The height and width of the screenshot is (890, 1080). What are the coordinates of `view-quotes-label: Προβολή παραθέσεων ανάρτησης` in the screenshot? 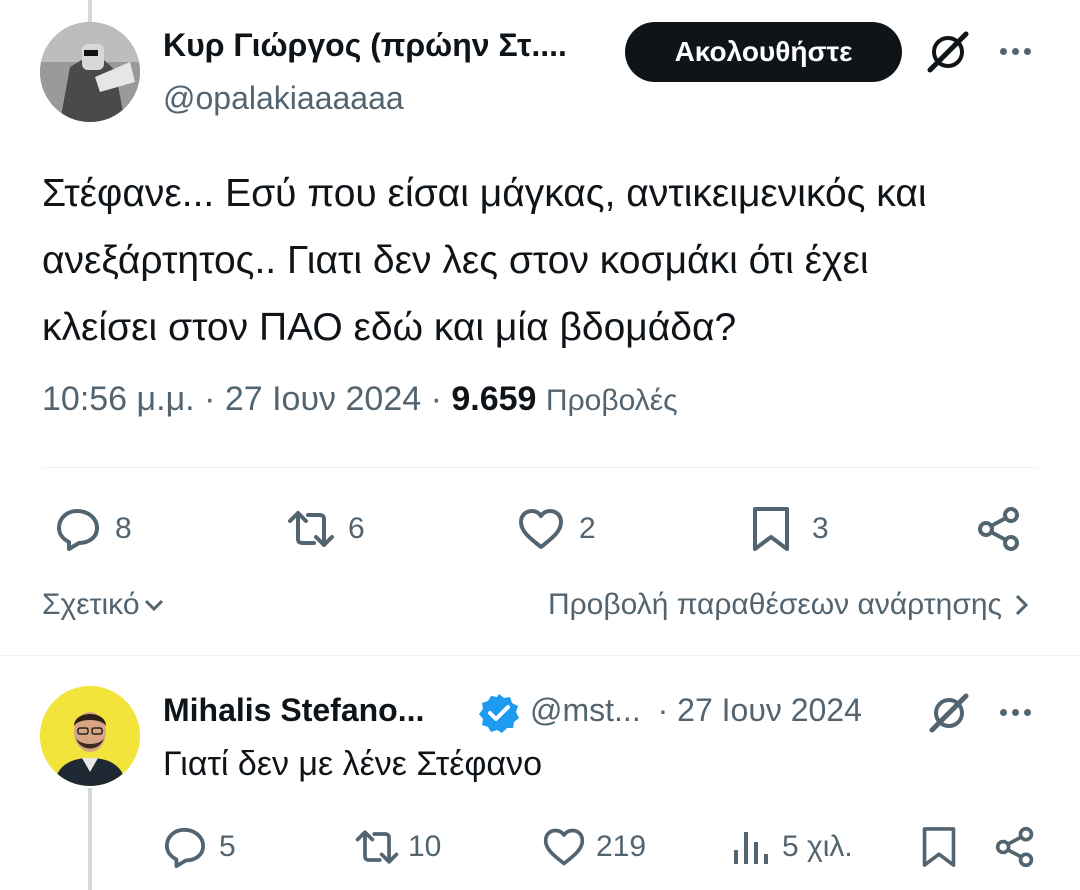 It's located at (774, 604).